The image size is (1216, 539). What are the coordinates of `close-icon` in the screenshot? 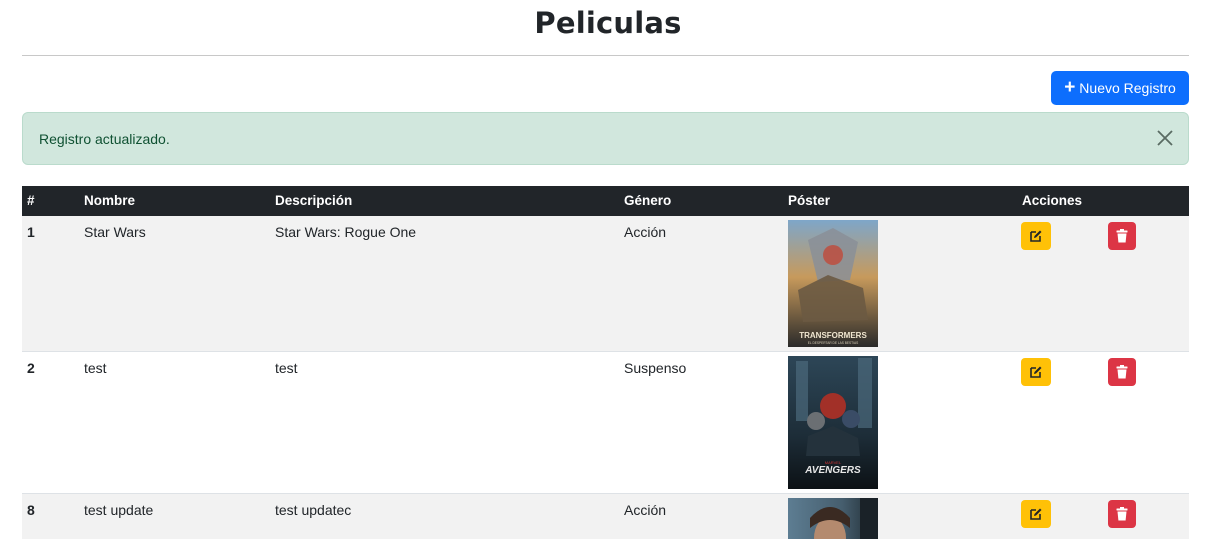 It's located at (1165, 138).